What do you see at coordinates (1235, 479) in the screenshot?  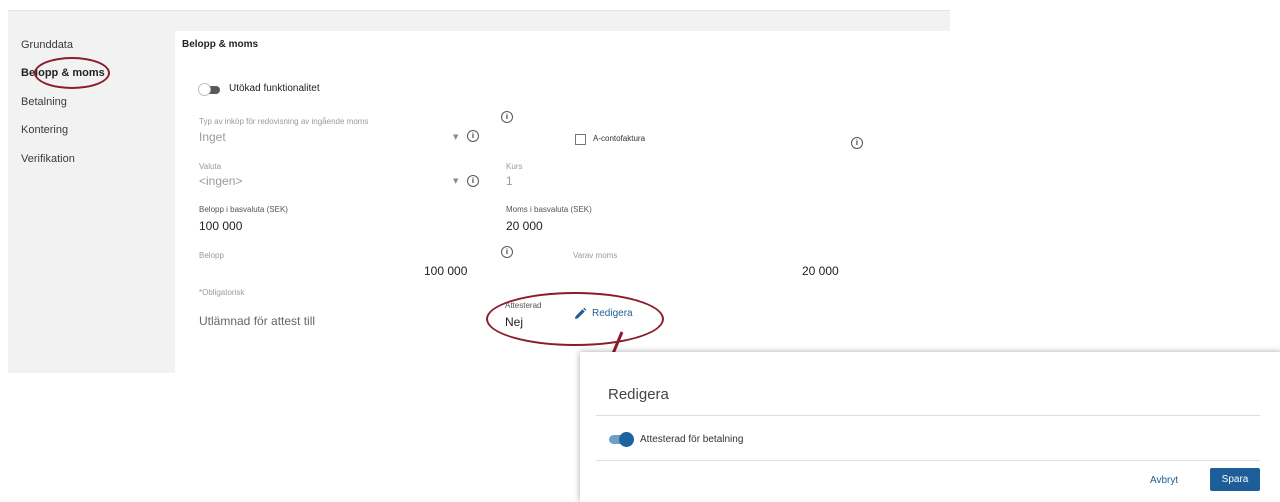 I see `save-button: Spara` at bounding box center [1235, 479].